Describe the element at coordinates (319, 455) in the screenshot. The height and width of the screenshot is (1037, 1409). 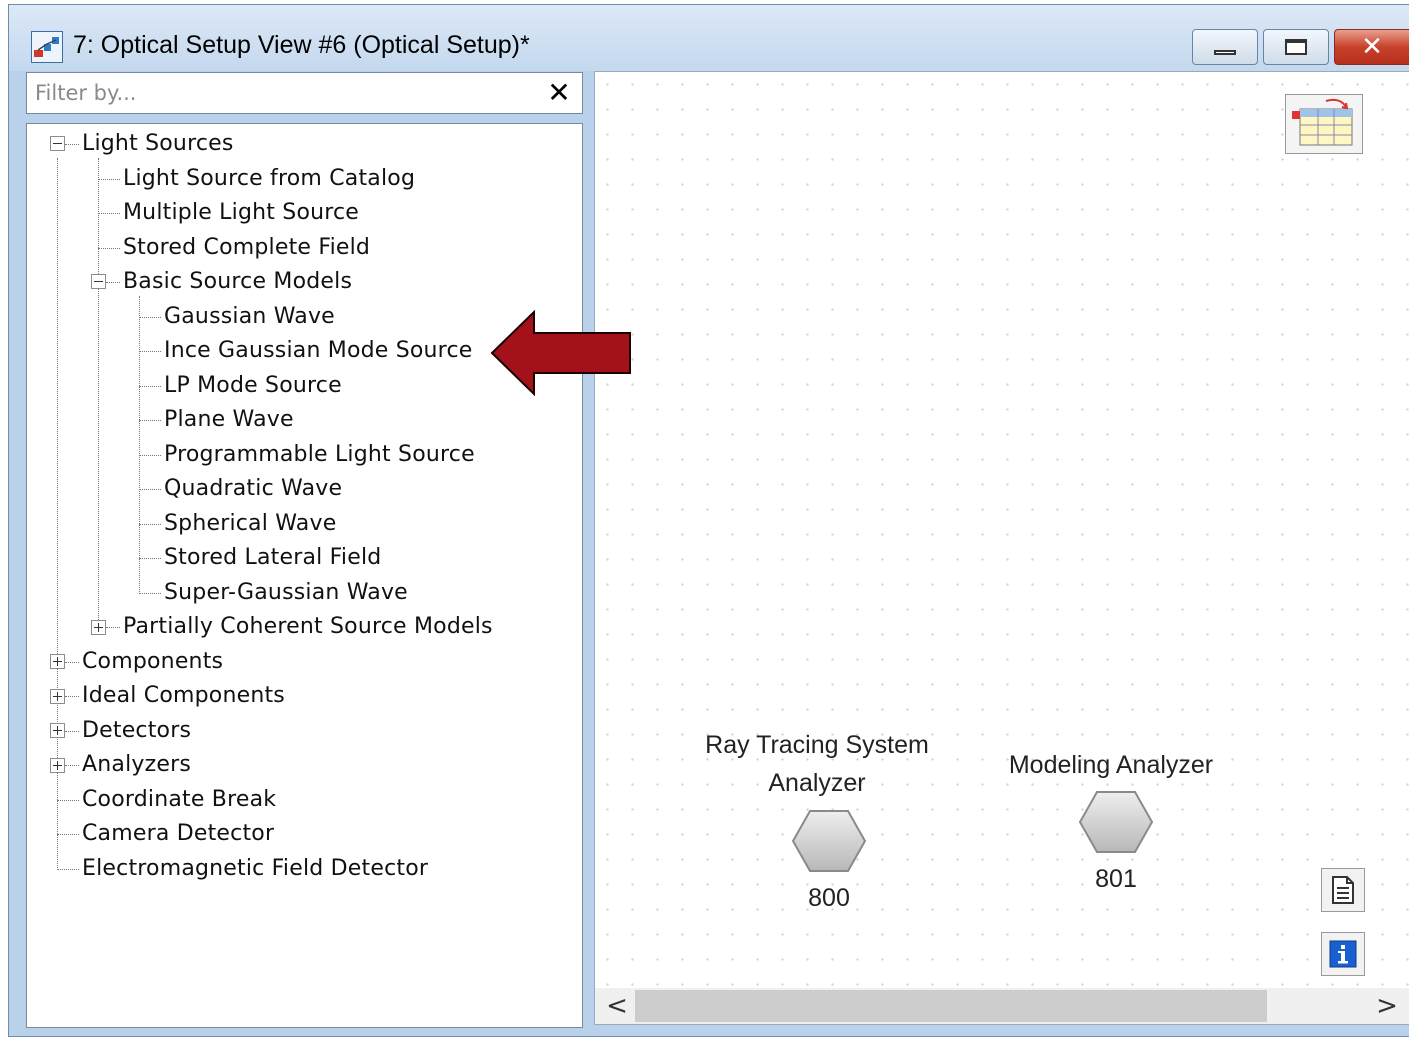
I see `tree-item-programmable-light-source: Programmable Light Source` at that location.